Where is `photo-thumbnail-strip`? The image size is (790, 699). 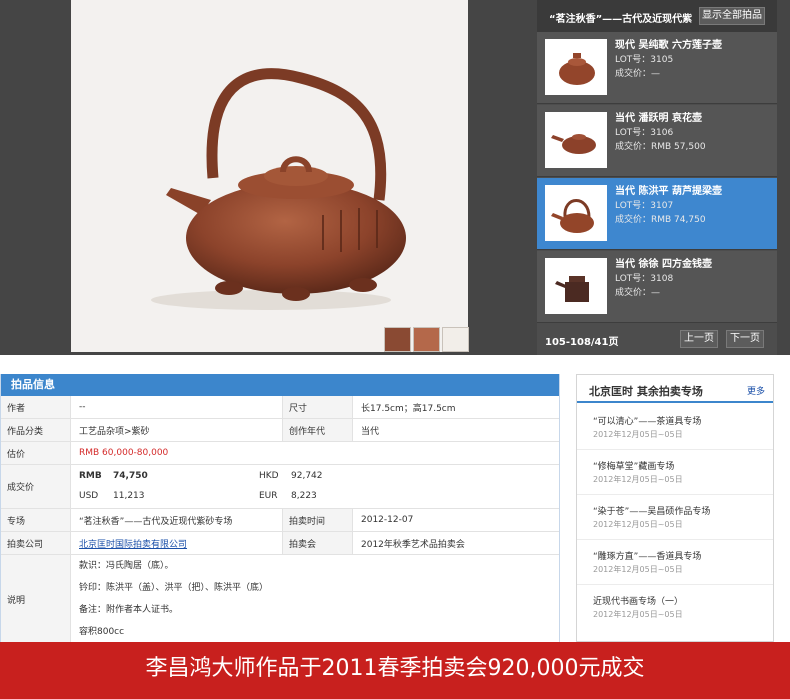 photo-thumbnail-strip is located at coordinates (426, 339).